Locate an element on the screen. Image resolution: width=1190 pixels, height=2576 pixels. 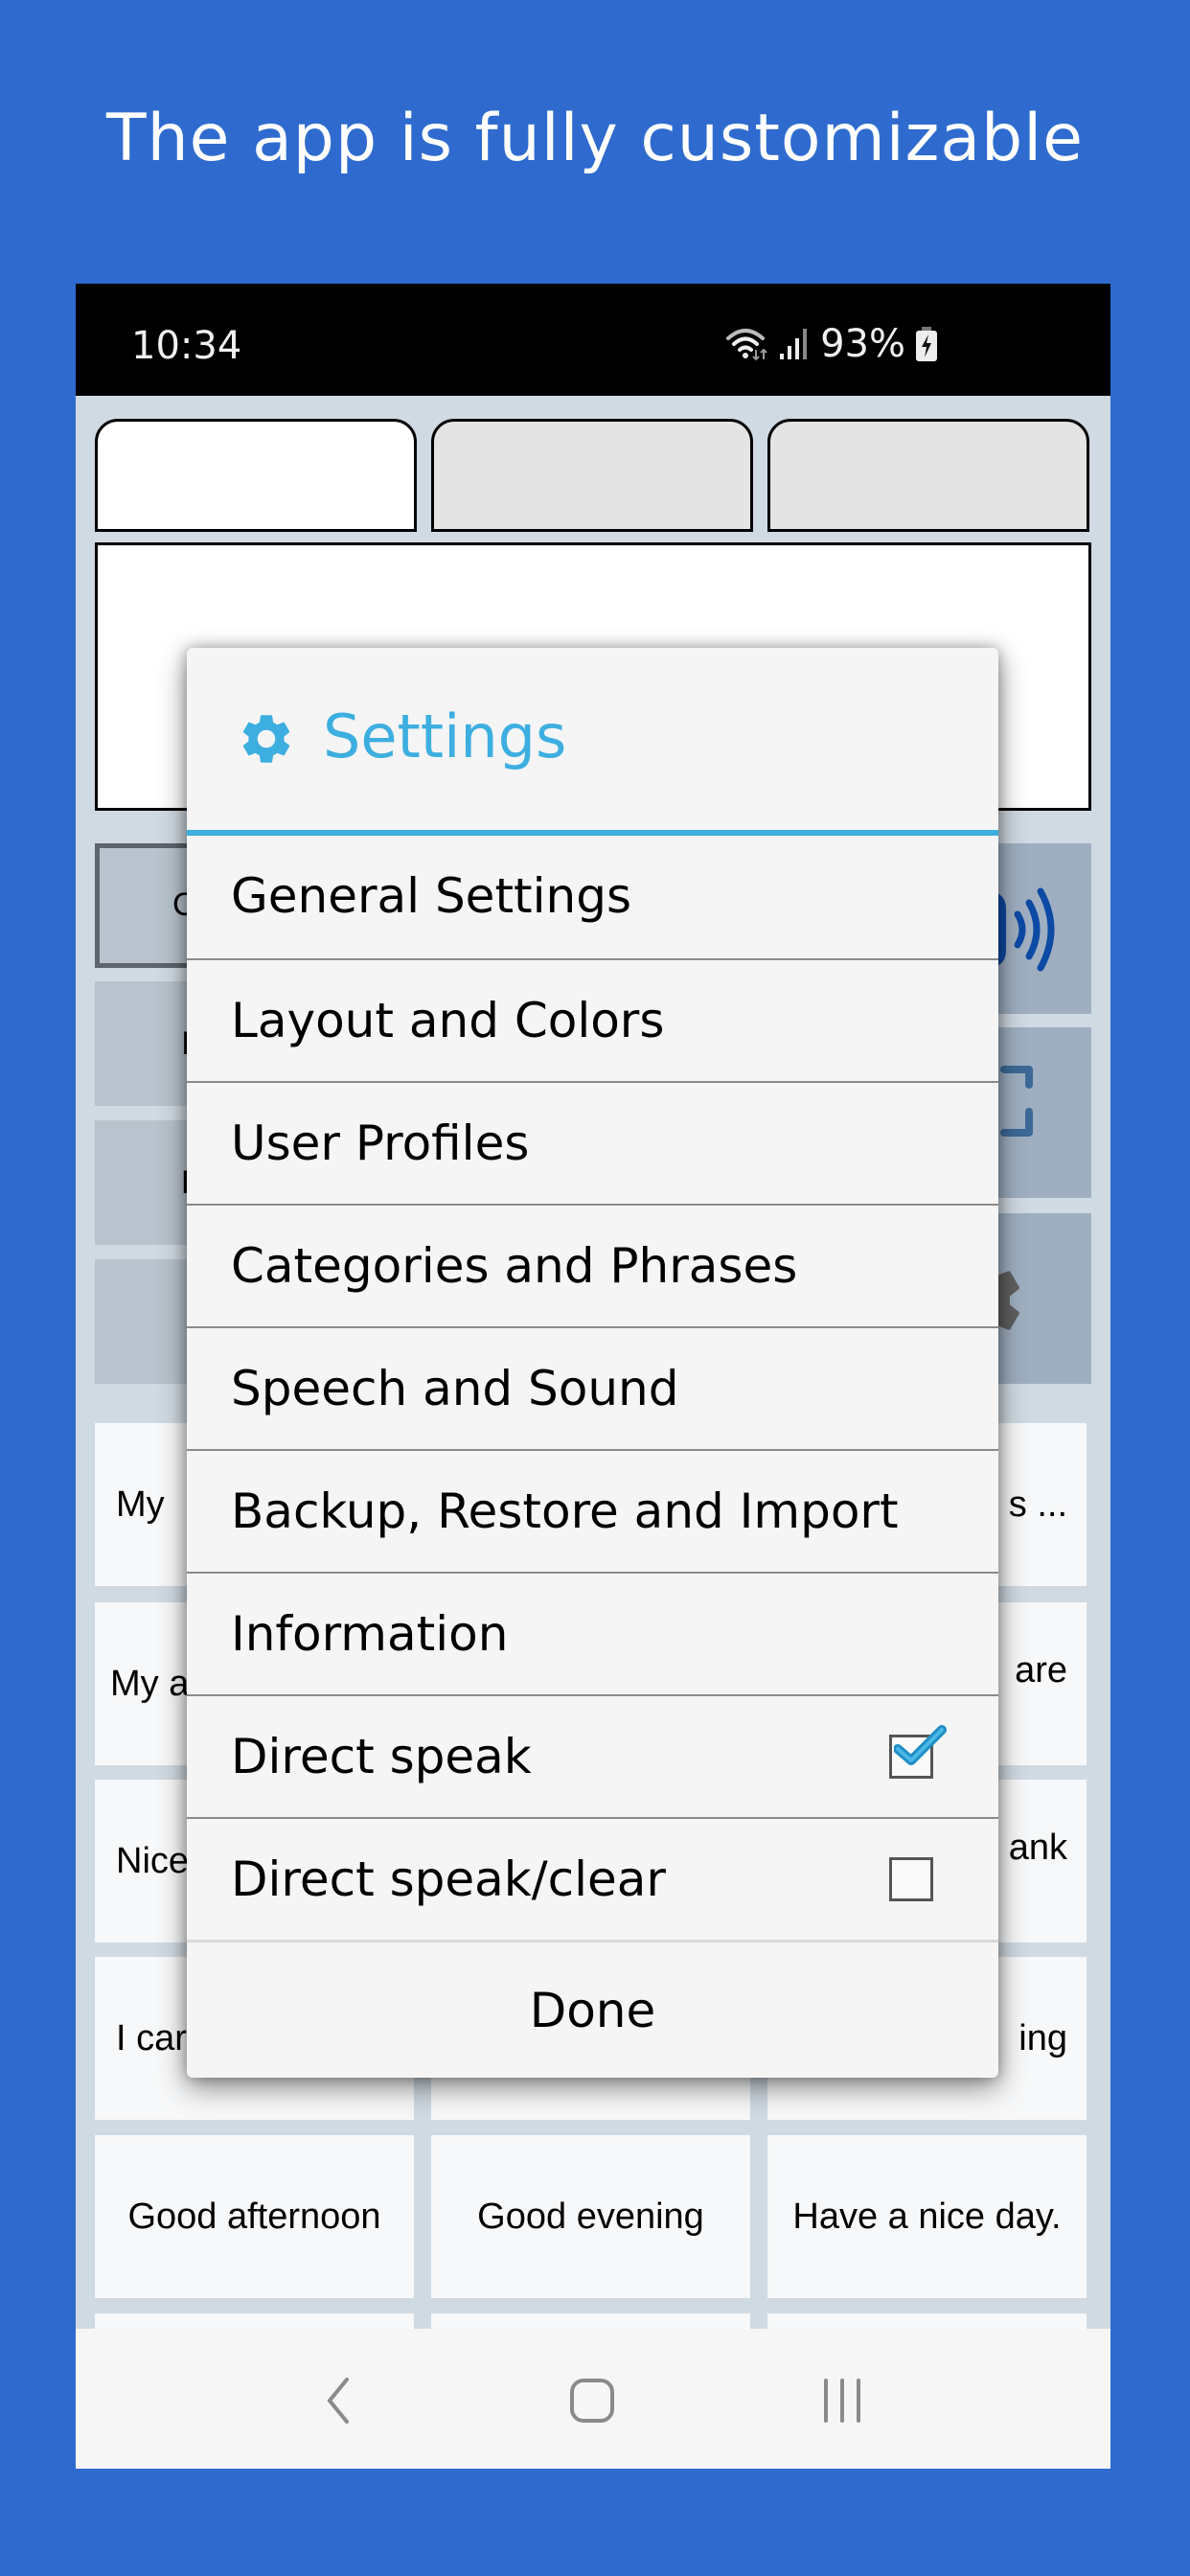
menu-item-information: Information is located at coordinates (592, 1633).